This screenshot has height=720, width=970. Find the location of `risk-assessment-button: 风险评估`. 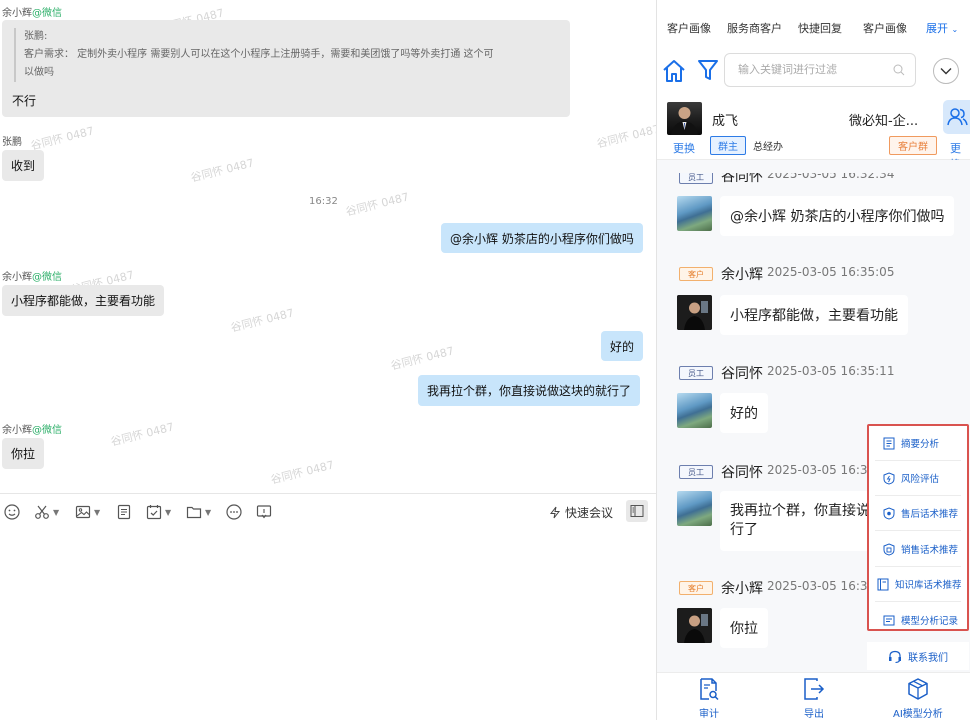

risk-assessment-button: 风险评估 is located at coordinates (918, 478).